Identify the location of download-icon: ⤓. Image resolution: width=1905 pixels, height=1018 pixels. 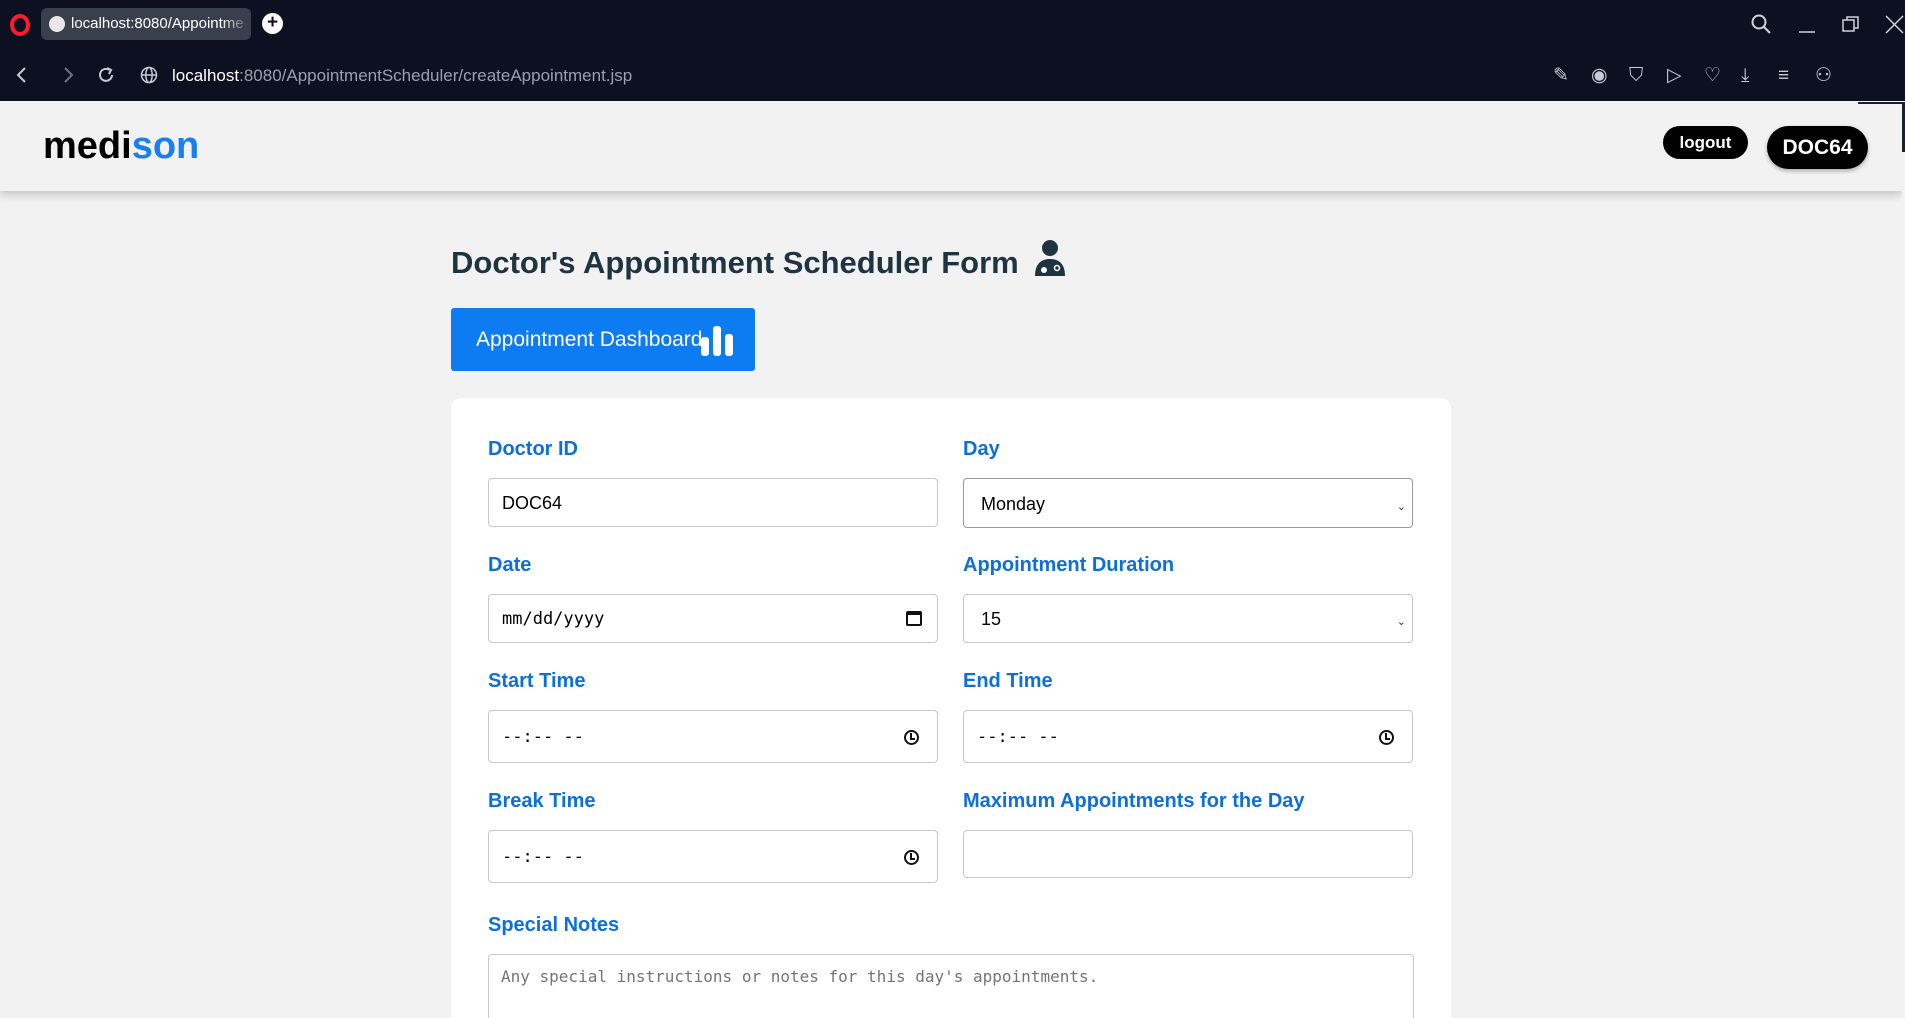
(1745, 76).